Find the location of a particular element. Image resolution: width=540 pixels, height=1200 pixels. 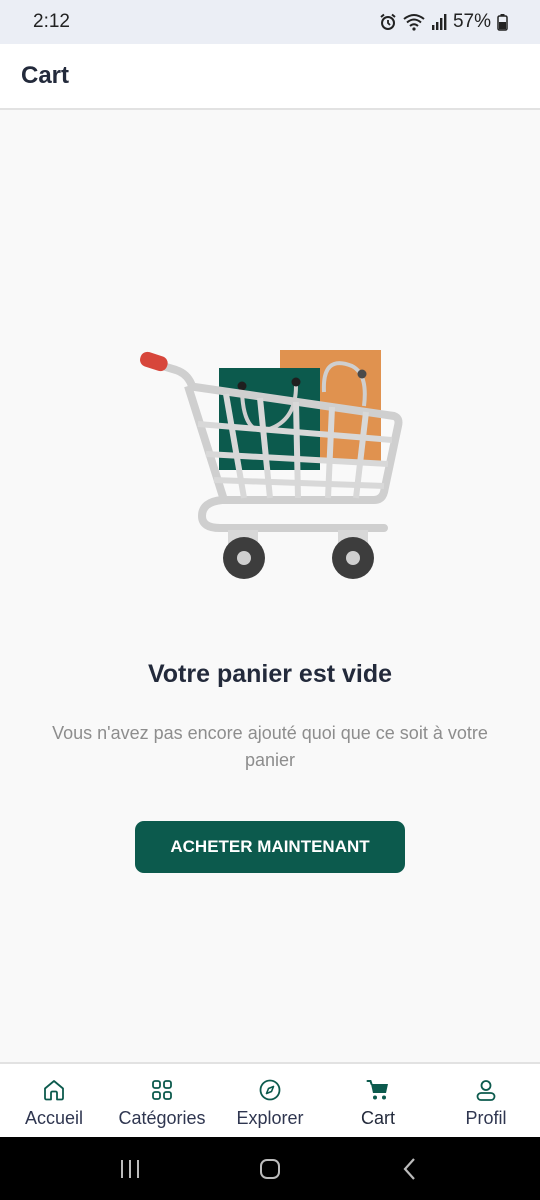

home-icon is located at coordinates (54, 1090).